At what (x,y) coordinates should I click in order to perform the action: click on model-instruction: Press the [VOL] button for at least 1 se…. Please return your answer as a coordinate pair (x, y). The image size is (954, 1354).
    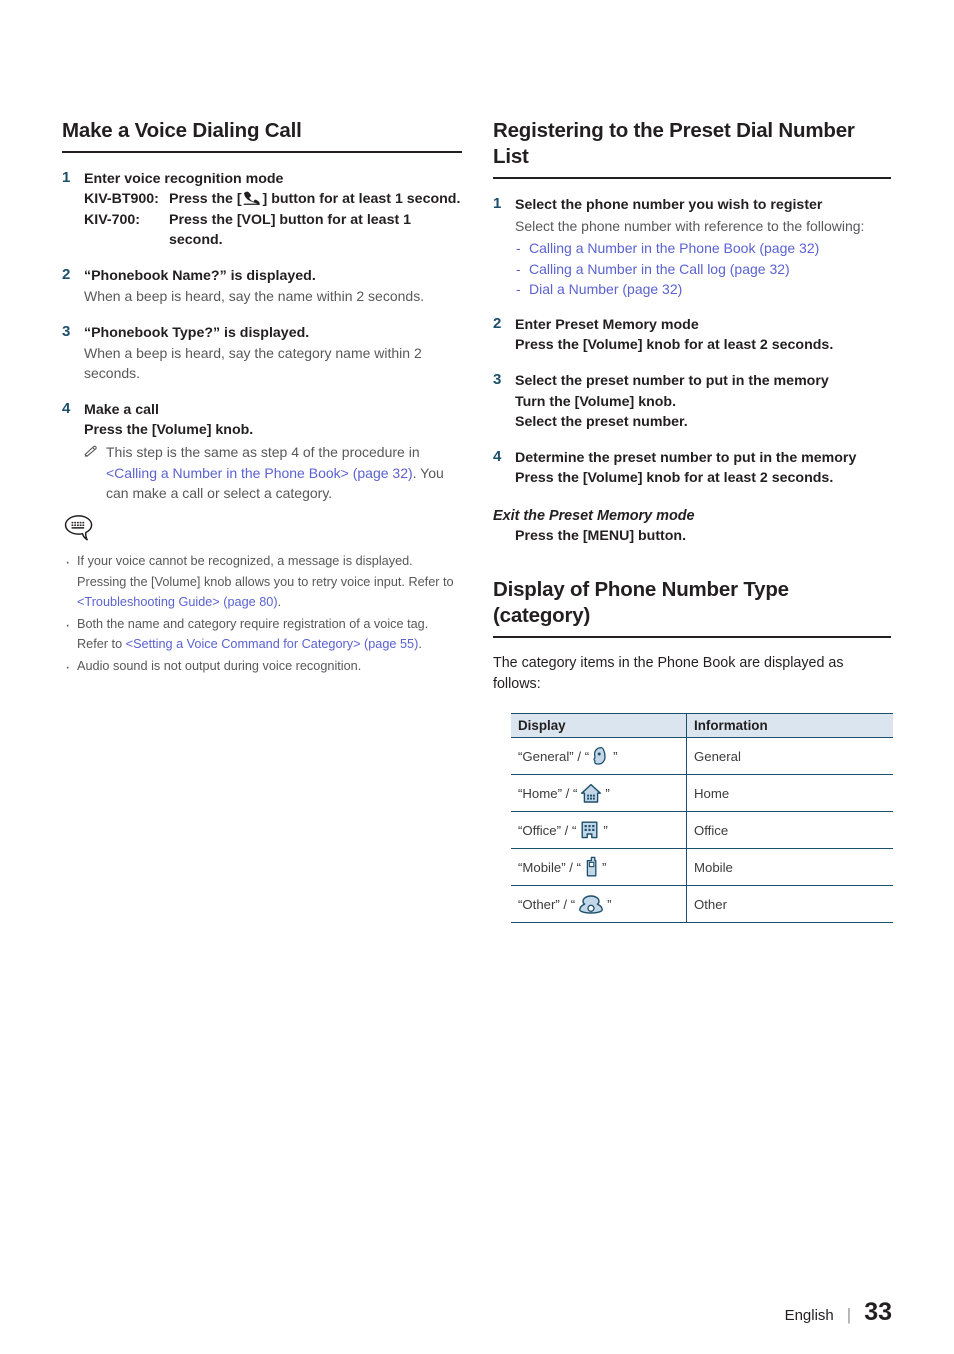
    Looking at the image, I should click on (290, 229).